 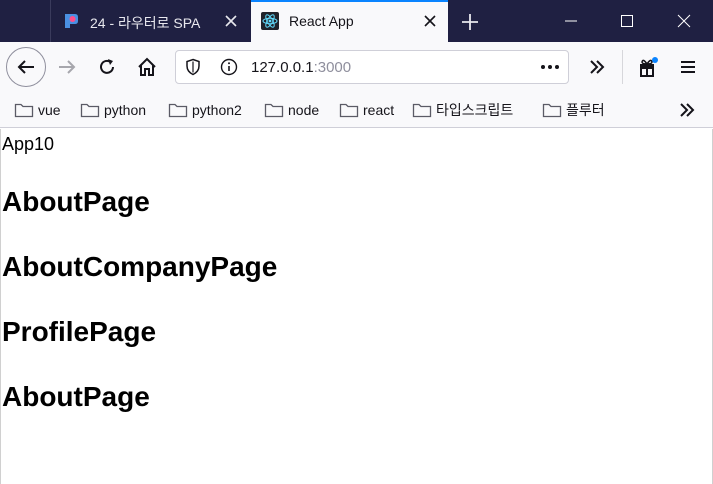 I want to click on minimize-button, so click(x=571, y=21).